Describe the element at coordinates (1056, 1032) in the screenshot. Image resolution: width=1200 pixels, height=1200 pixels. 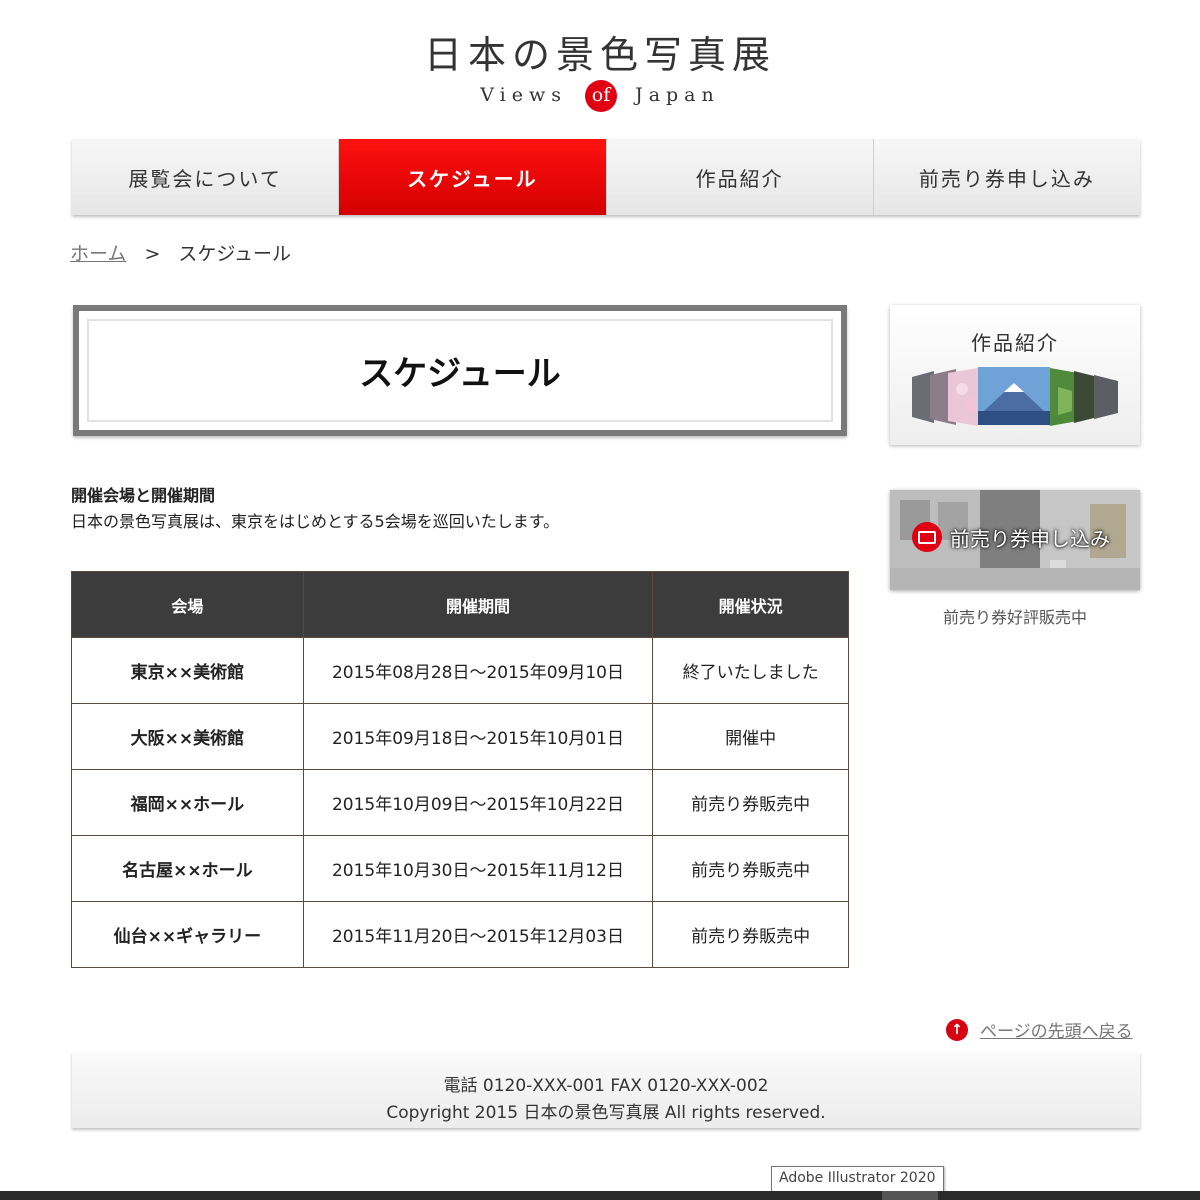
I see `page-top-label: ページの先頭へ戻る` at that location.